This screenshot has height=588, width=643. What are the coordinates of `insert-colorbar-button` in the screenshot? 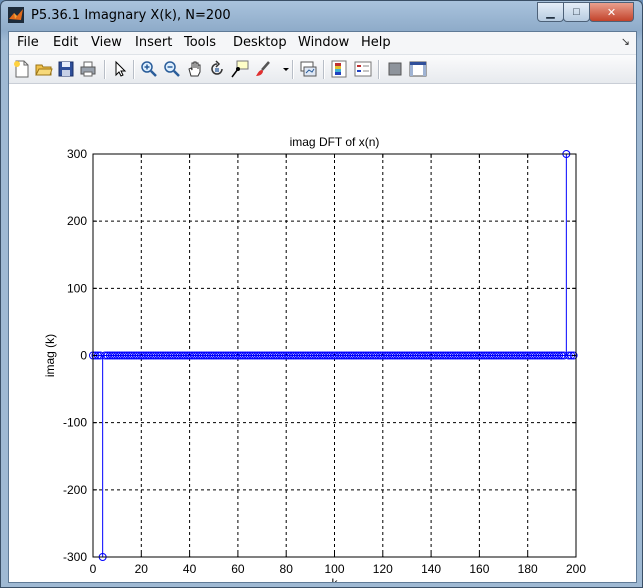 It's located at (339, 69).